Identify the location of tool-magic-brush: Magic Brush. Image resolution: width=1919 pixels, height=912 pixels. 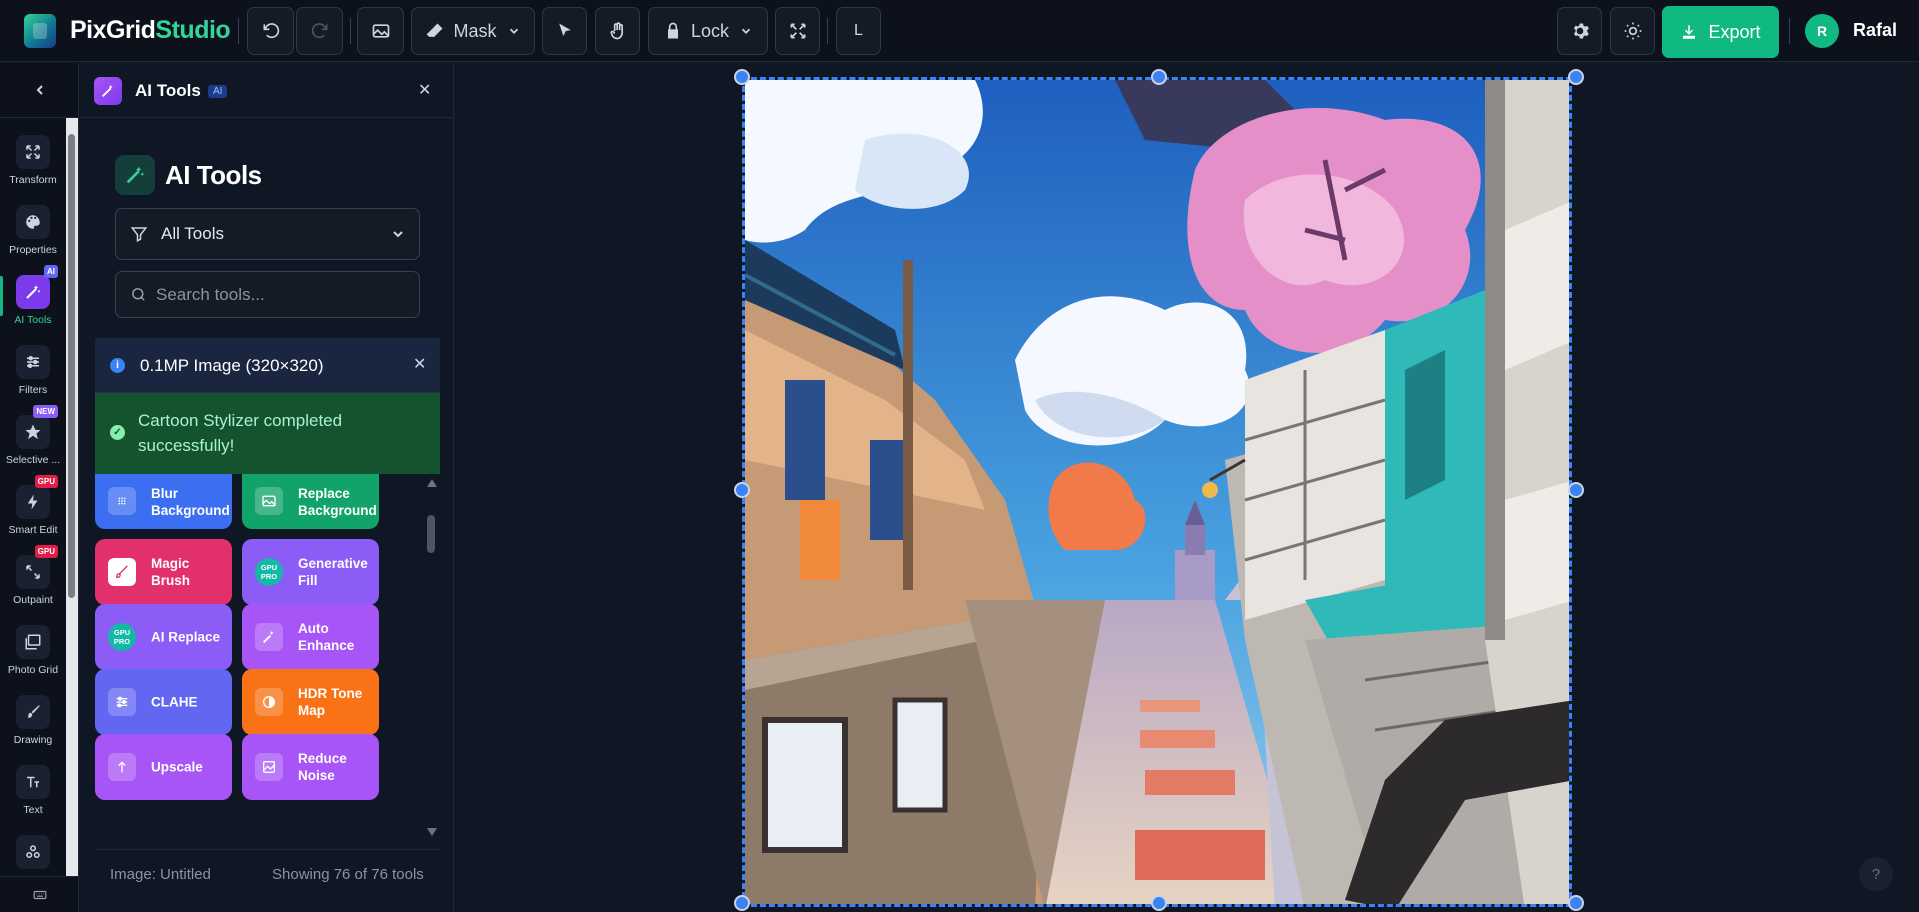
(163, 572).